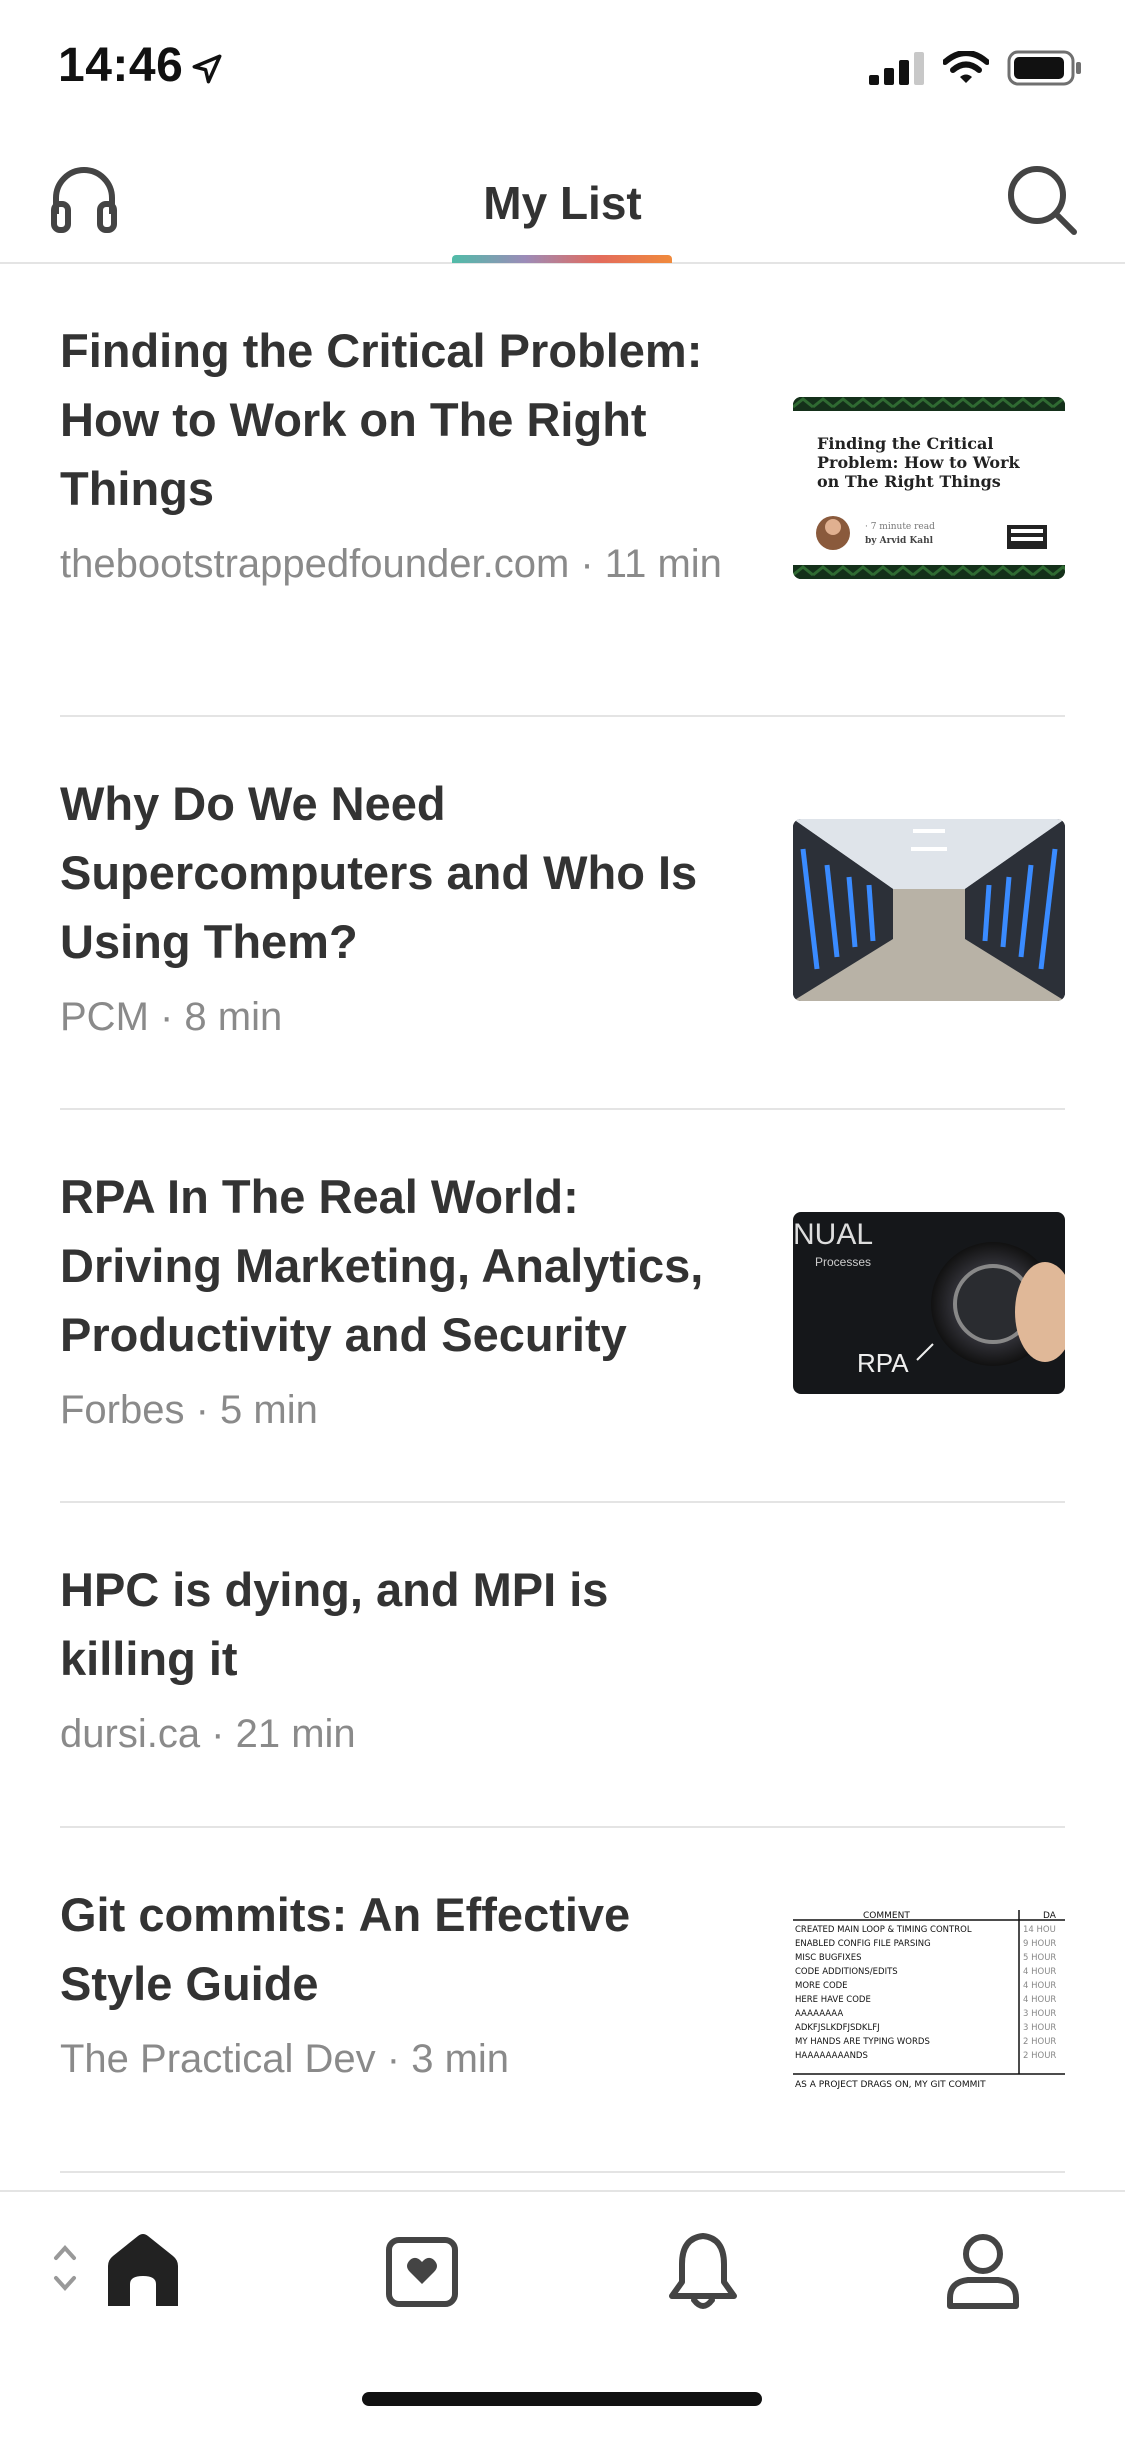  Describe the element at coordinates (966, 67) in the screenshot. I see `wifi-icon` at that location.